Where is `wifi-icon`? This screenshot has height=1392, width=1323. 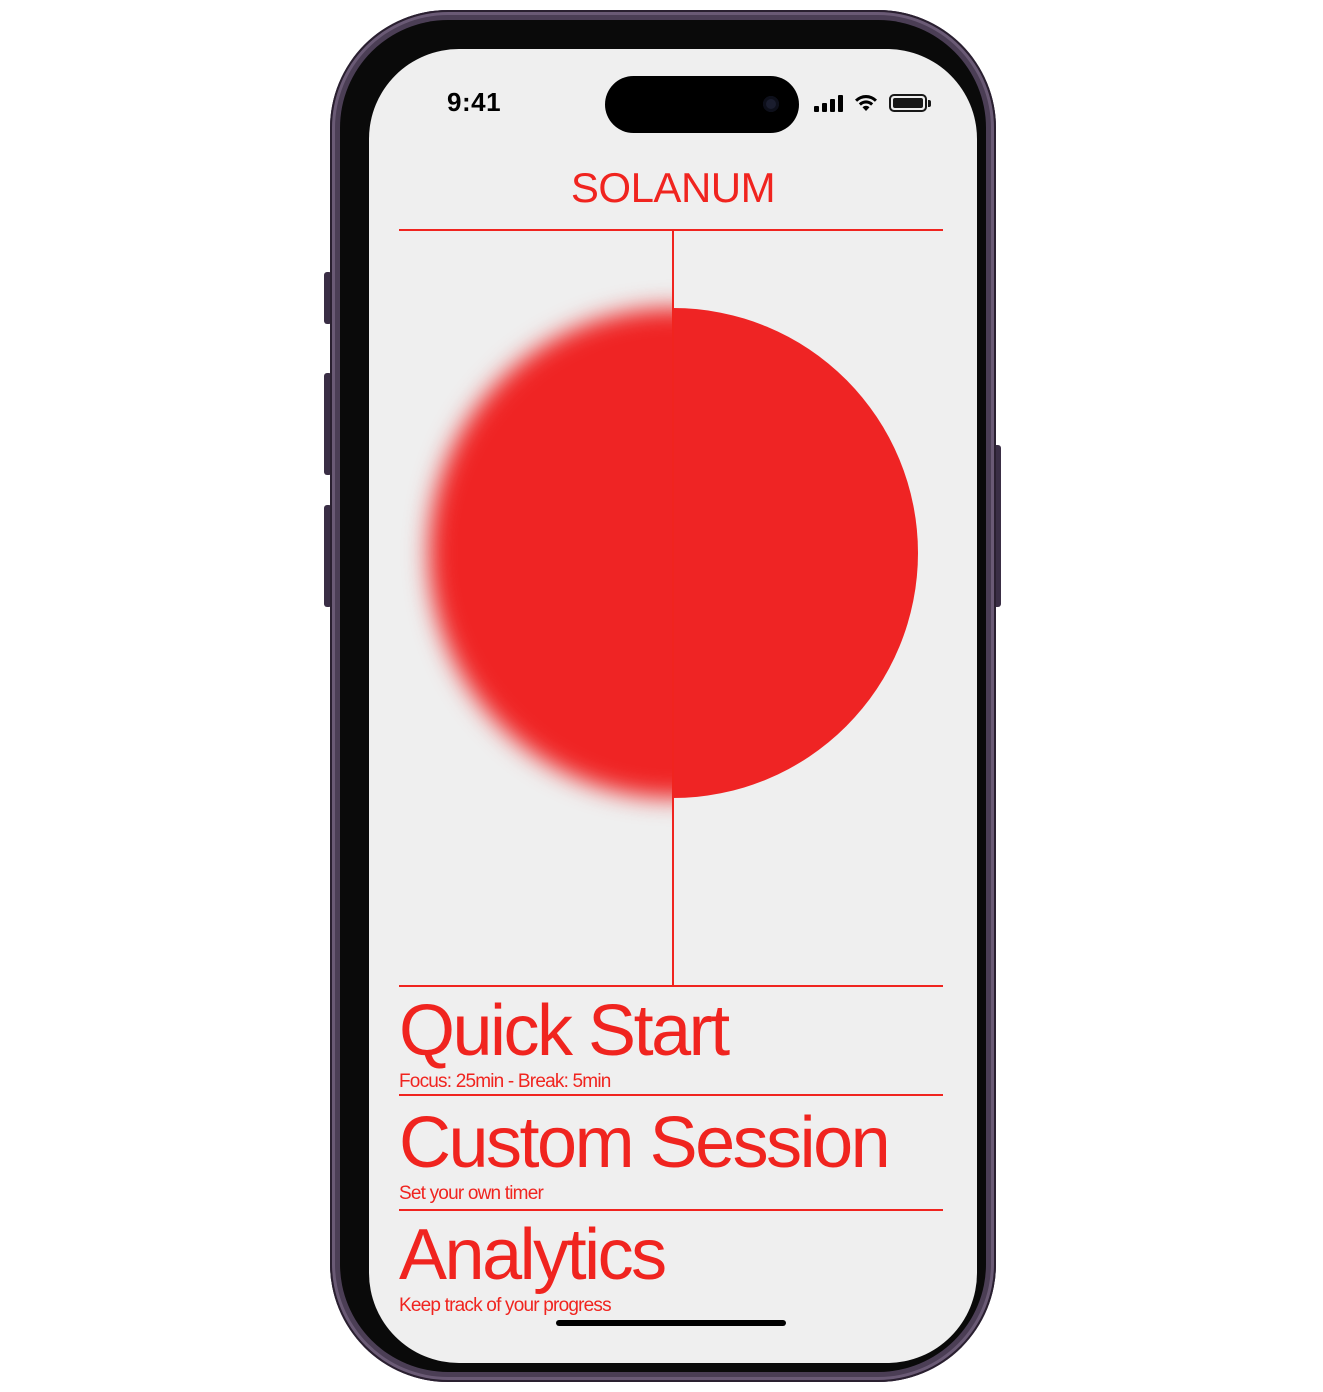 wifi-icon is located at coordinates (866, 103).